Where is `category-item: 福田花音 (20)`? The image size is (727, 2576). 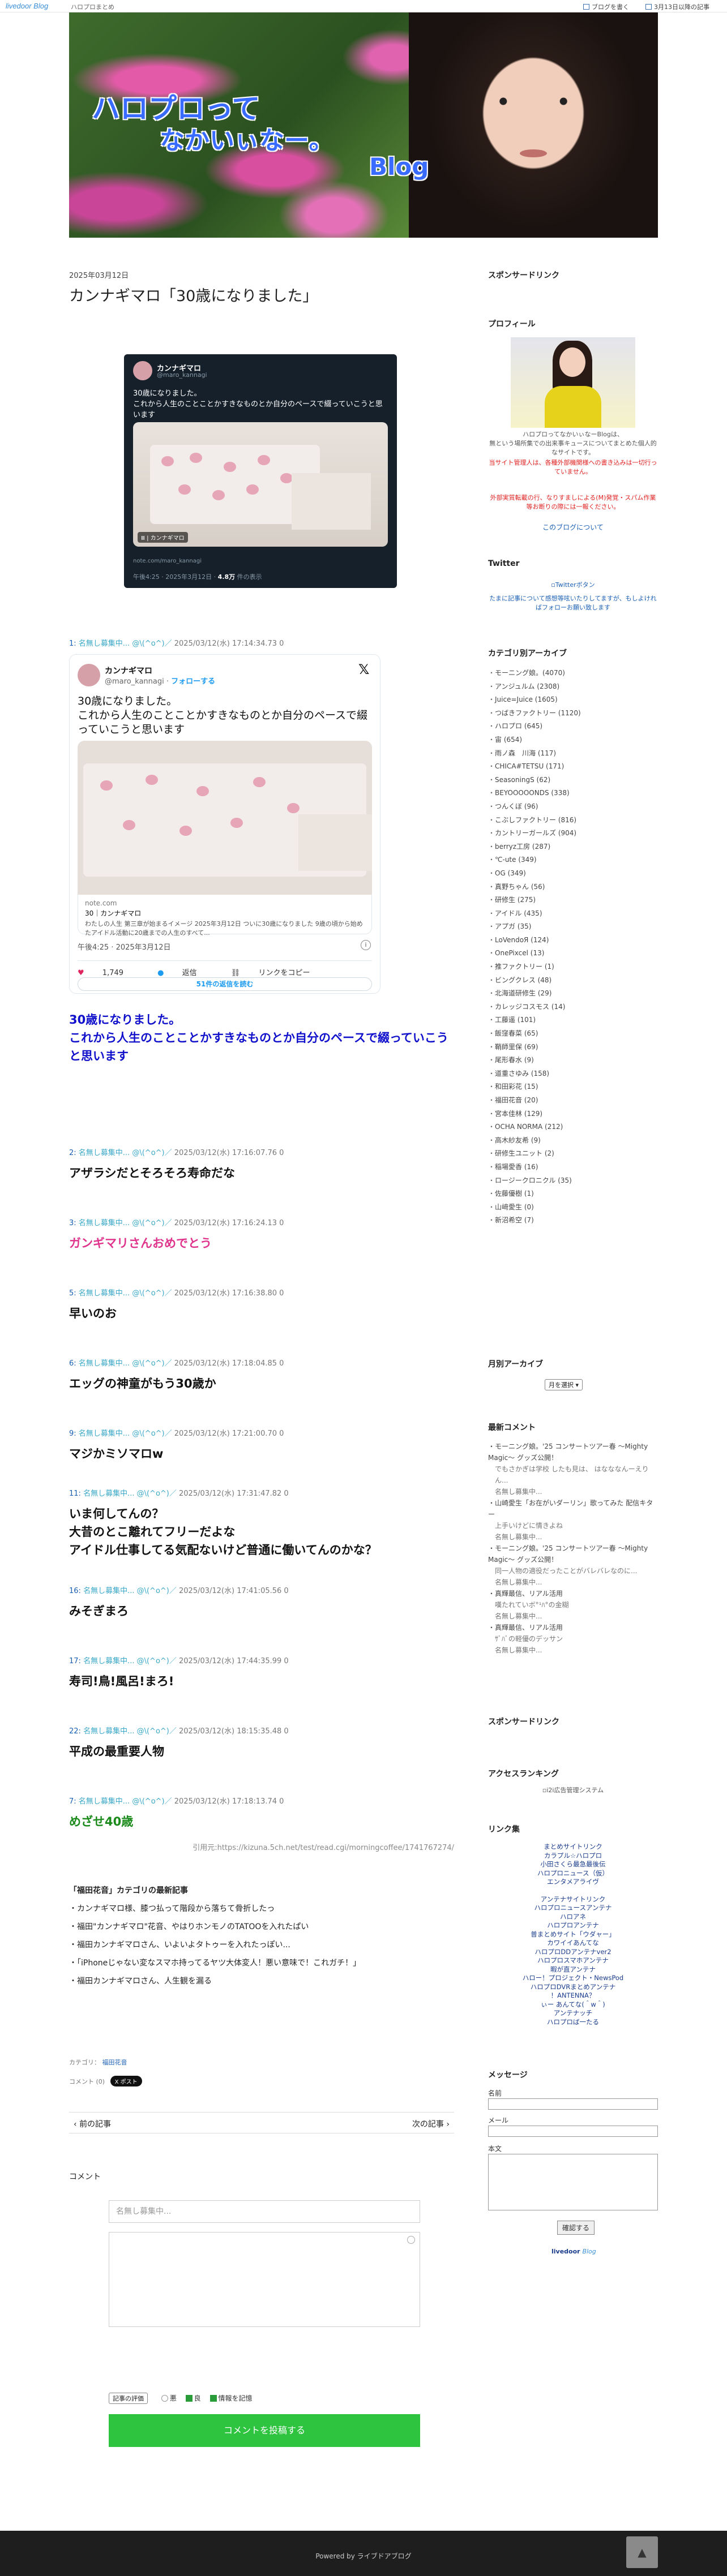 category-item: 福田花音 (20) is located at coordinates (573, 1100).